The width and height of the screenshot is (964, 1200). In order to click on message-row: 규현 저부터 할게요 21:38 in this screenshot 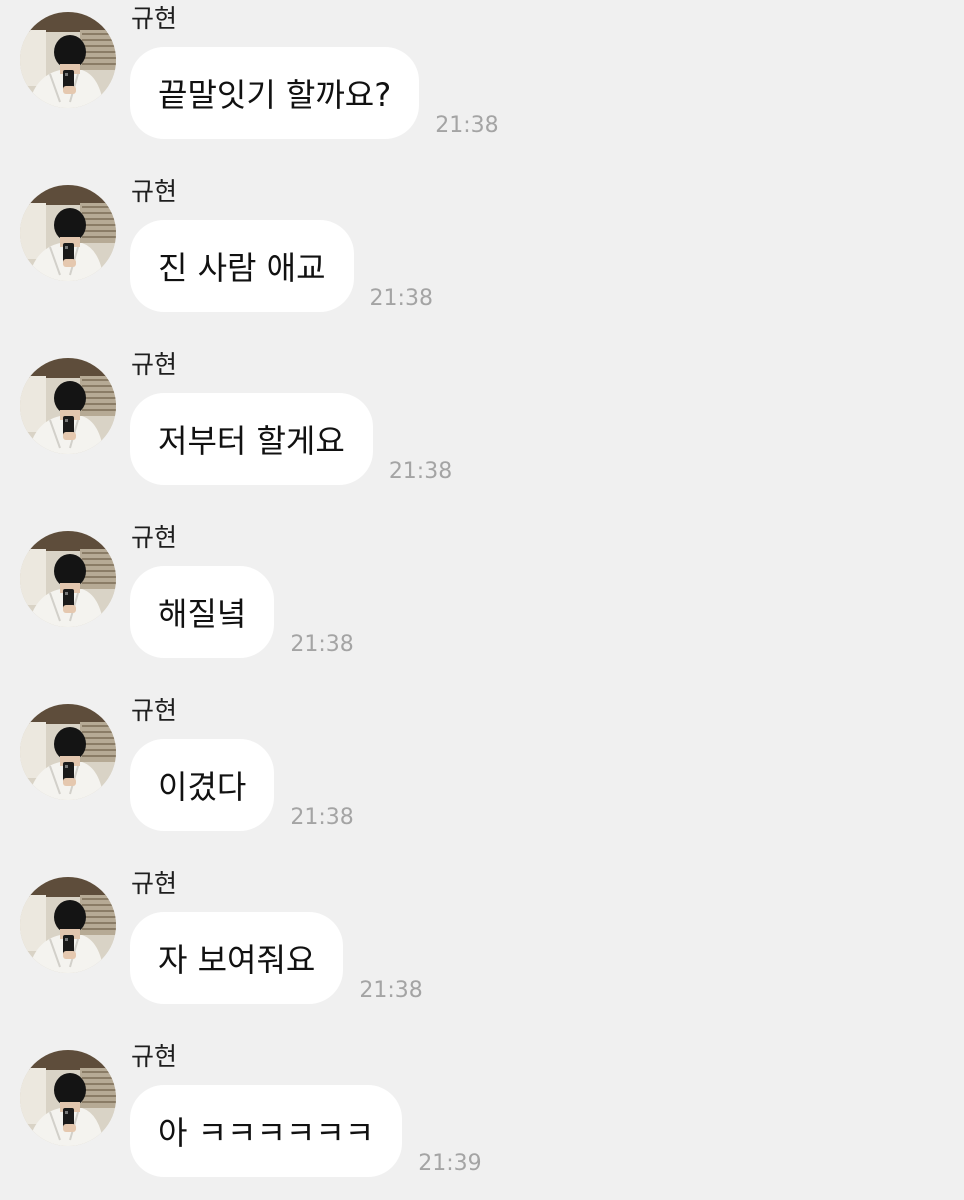, I will do `click(482, 426)`.